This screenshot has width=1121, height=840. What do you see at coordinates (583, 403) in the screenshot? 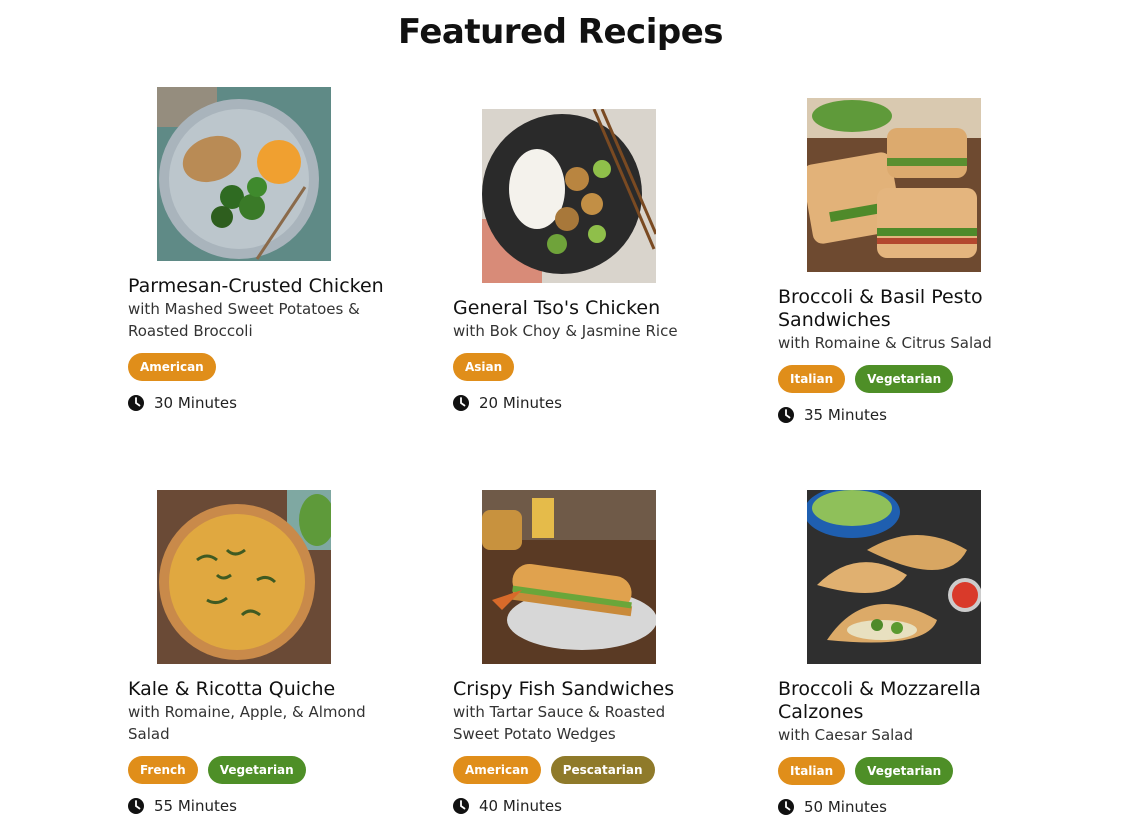
I see `cook-time: 20 Minutes` at bounding box center [583, 403].